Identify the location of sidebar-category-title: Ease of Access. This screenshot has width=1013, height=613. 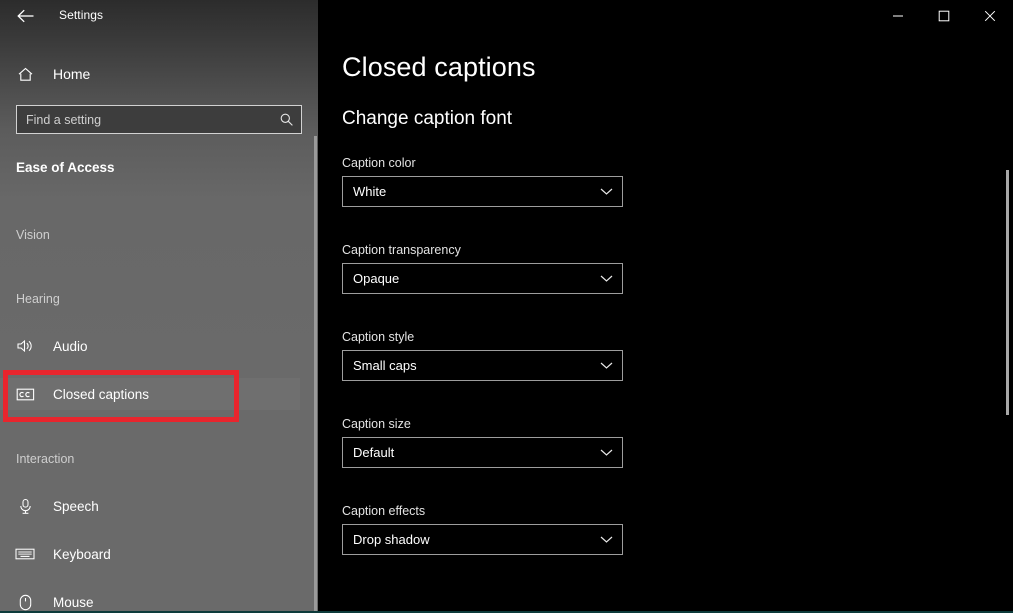
(65, 167).